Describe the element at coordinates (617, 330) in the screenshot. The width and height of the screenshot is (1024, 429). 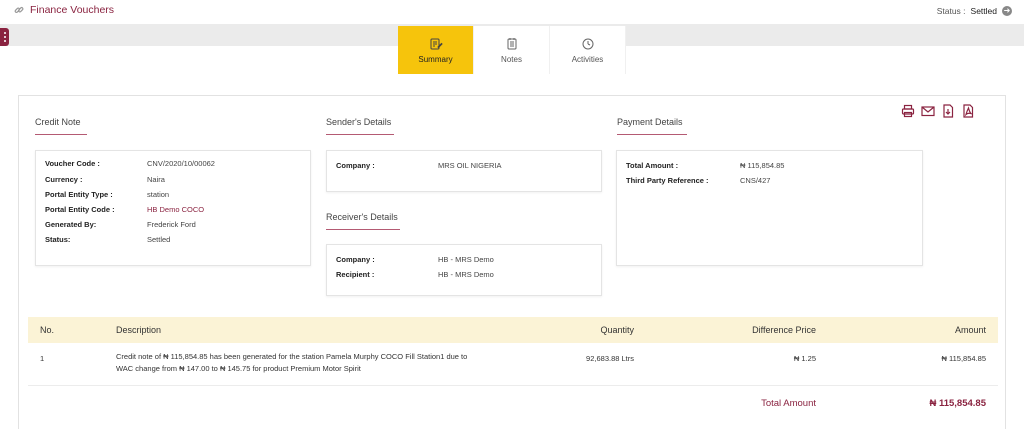
I see `col-quantity: Quantity` at that location.